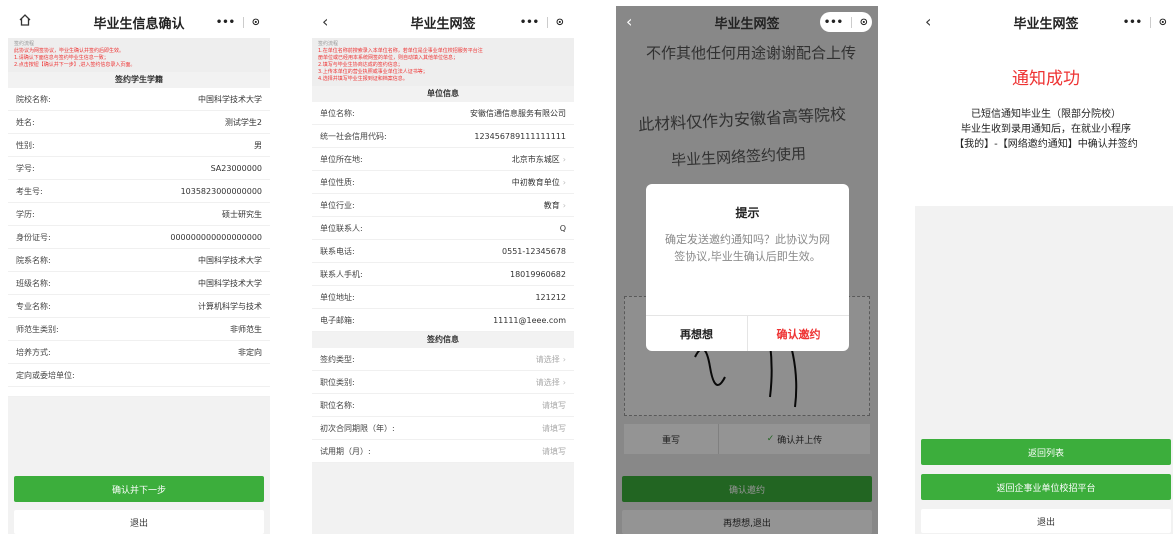 The height and width of the screenshot is (538, 1173). What do you see at coordinates (443, 405) in the screenshot?
I see `form-row: 职位名称: 请填写` at bounding box center [443, 405].